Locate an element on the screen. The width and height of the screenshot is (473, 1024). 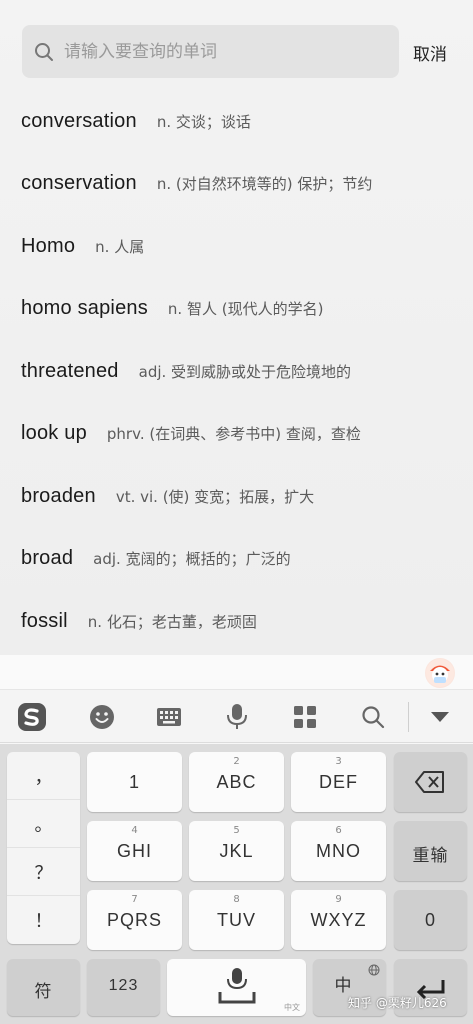
symbols-key: 符 is located at coordinates (43, 987).